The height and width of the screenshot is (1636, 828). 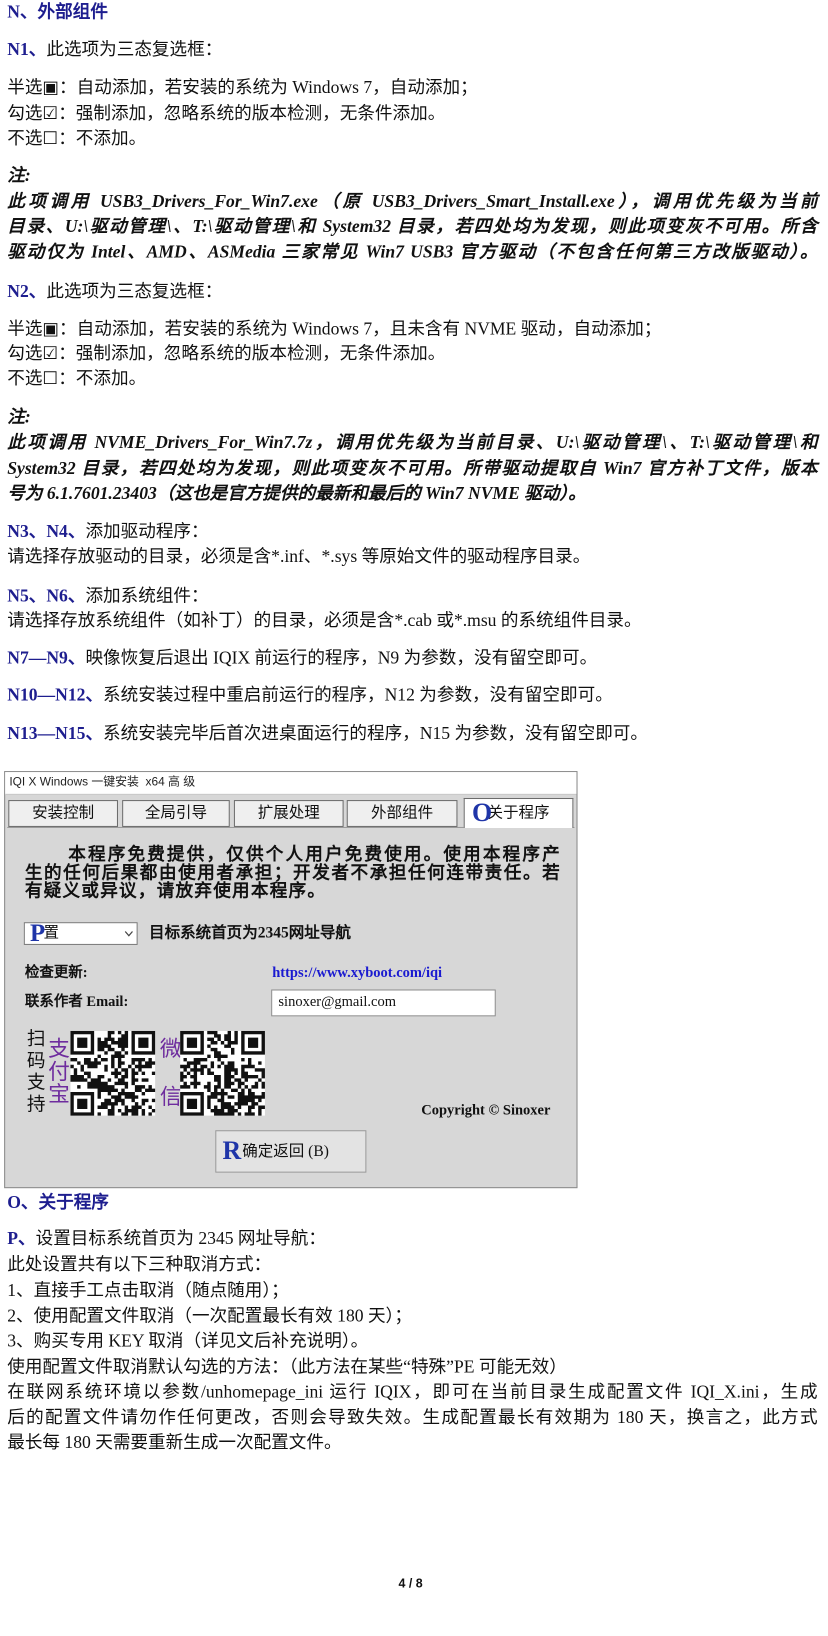 I want to click on support-label: 扫码支持, so click(x=35, y=1072).